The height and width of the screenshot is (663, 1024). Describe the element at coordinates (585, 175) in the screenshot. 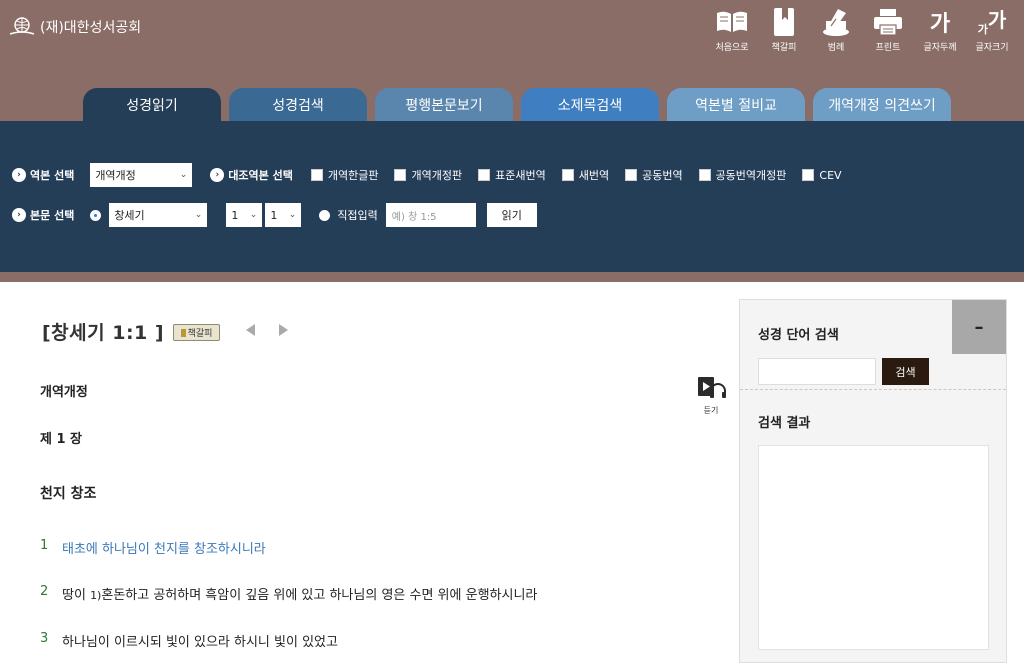

I see `compare-option: 새번역` at that location.